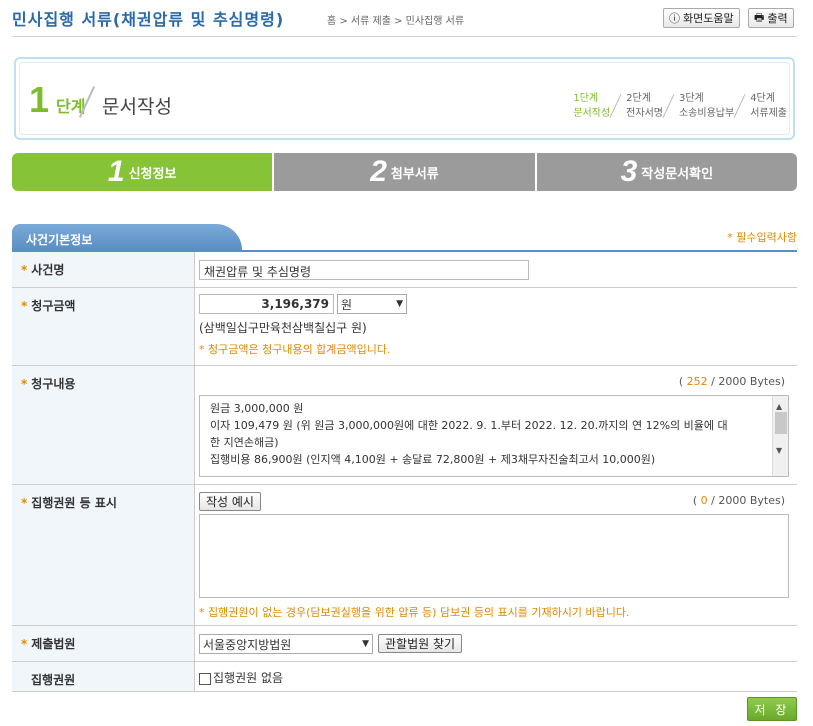 The width and height of the screenshot is (813, 726). I want to click on claim-amount-label: 청구금액, so click(53, 306).